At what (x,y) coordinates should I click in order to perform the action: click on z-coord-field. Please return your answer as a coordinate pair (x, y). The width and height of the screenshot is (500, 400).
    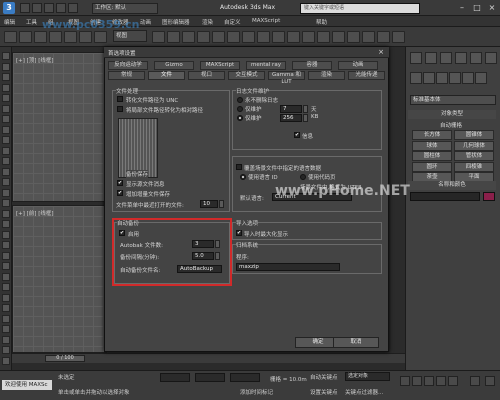
    Looking at the image, I should click on (245, 377).